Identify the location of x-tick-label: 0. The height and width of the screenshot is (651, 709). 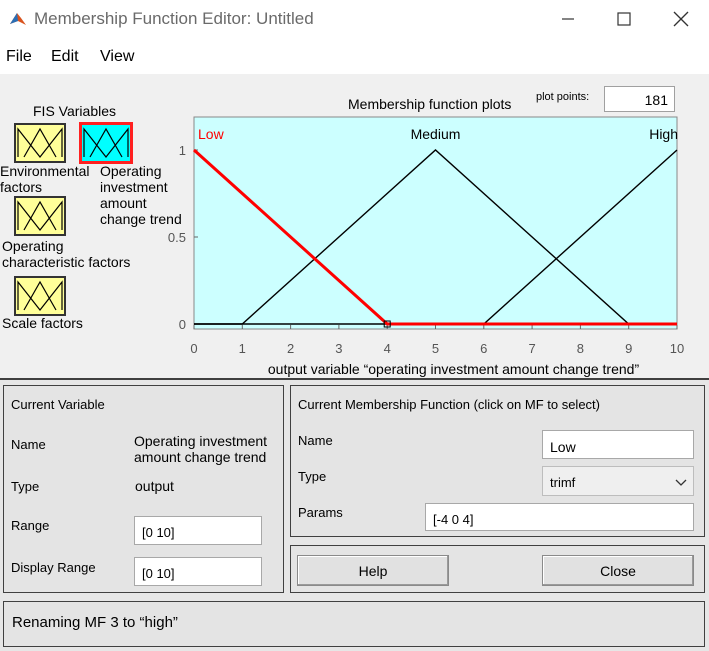
(193, 348).